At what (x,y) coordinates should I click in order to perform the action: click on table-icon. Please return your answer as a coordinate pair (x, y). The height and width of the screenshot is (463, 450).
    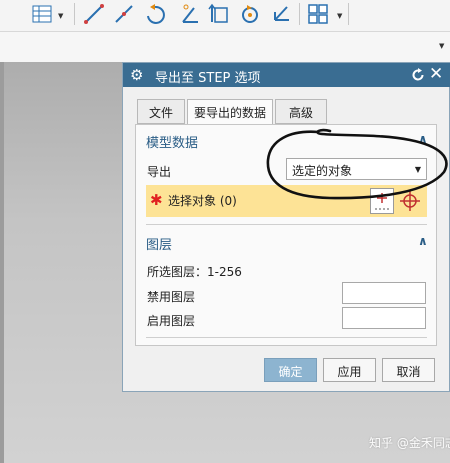
    Looking at the image, I should click on (42, 14).